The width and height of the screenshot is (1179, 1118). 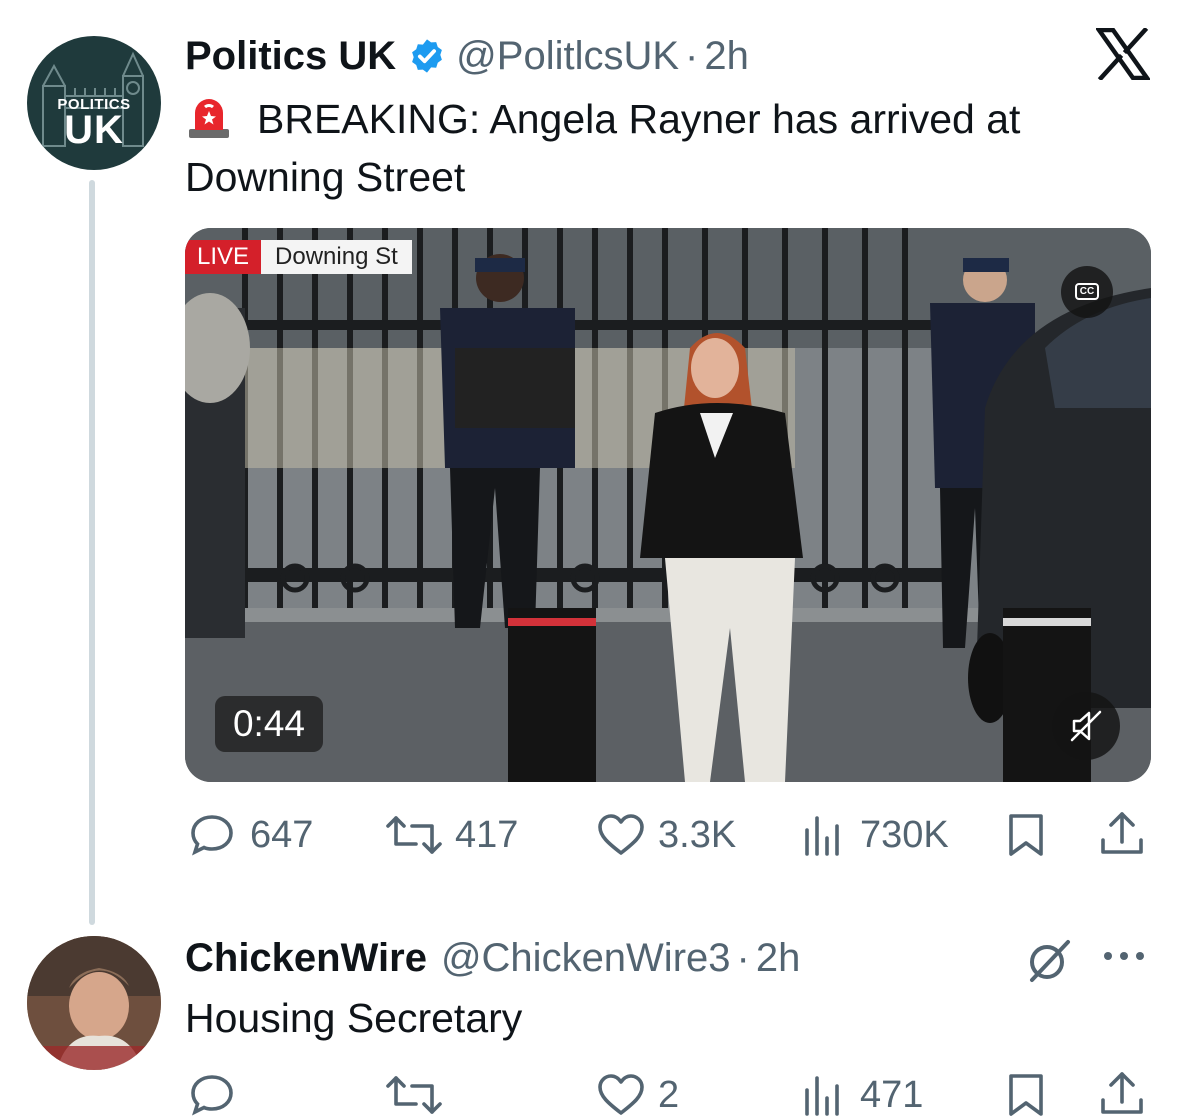 I want to click on tweet-text-line1: BREAKING: Angela Rayner has arrived at, so click(x=639, y=119).